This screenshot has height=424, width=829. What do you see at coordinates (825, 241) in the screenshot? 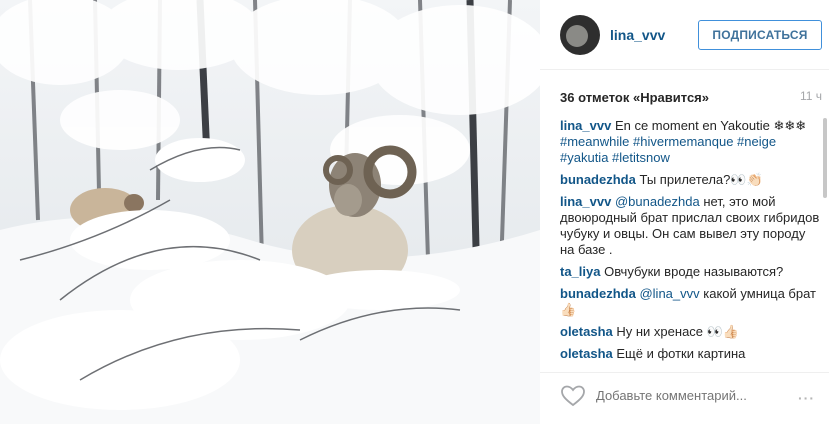
I see `comments-scrollbar` at bounding box center [825, 241].